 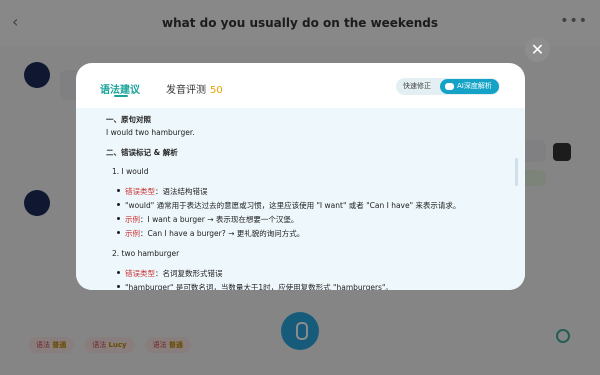 What do you see at coordinates (128, 119) in the screenshot?
I see `section-title: 一、原句对照` at bounding box center [128, 119].